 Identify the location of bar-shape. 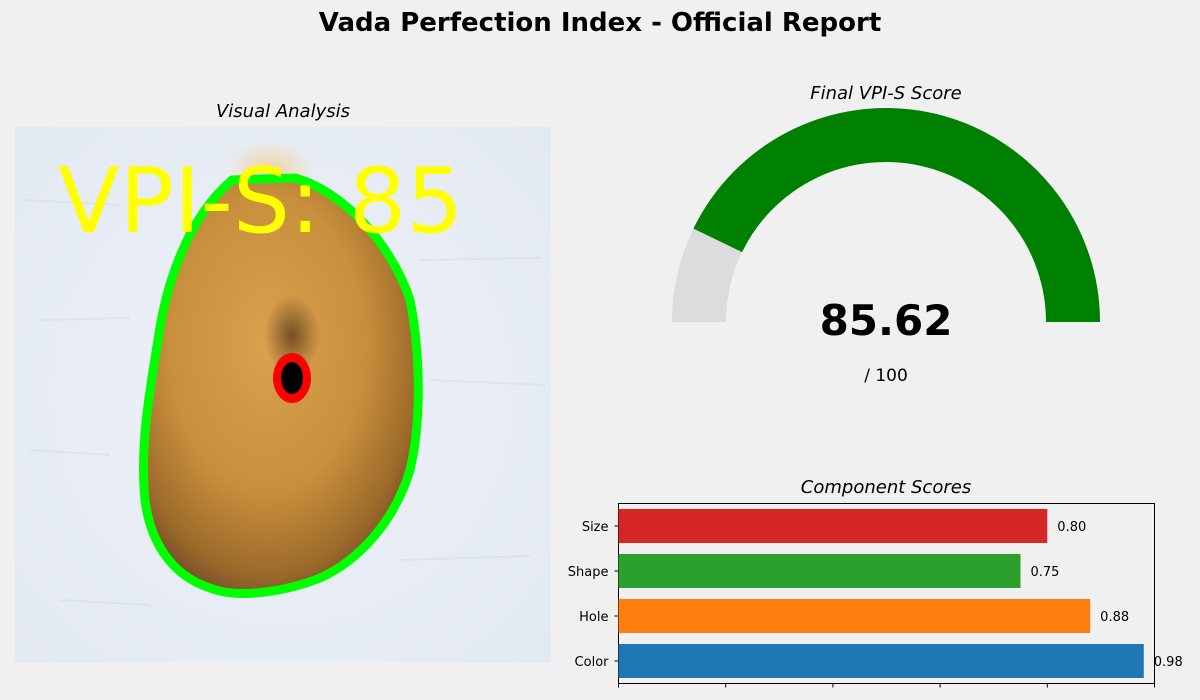
(819, 571).